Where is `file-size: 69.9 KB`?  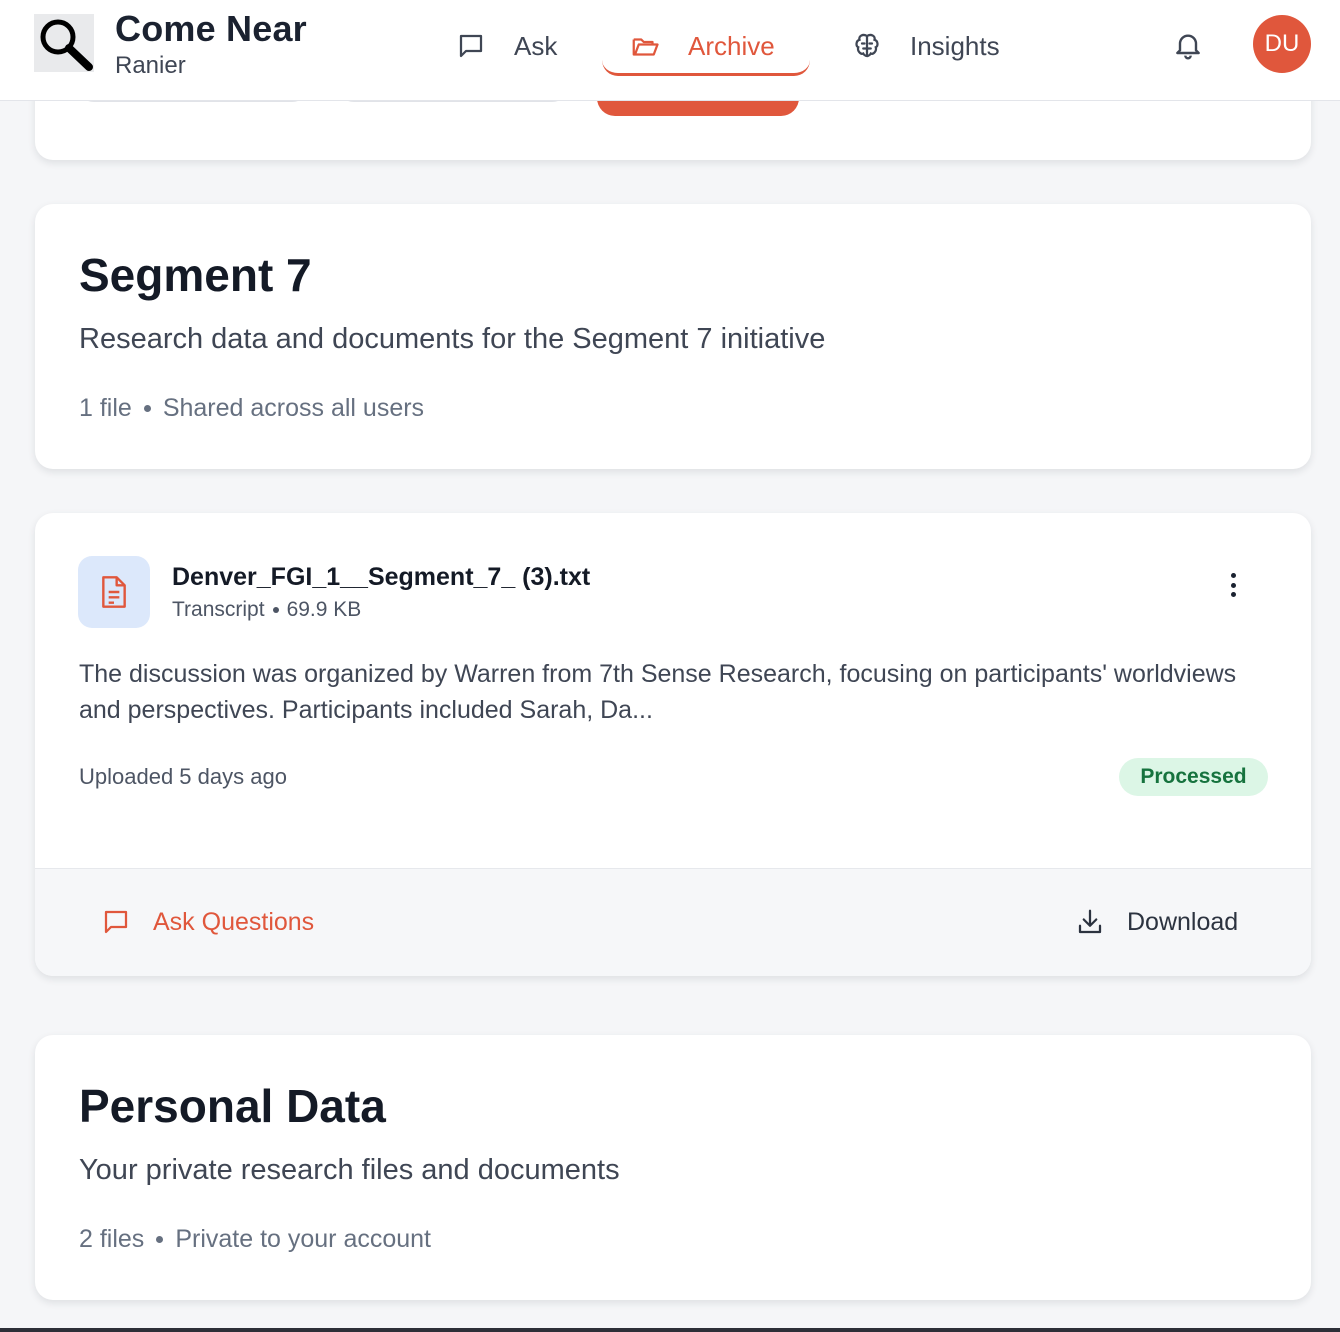 file-size: 69.9 KB is located at coordinates (324, 609).